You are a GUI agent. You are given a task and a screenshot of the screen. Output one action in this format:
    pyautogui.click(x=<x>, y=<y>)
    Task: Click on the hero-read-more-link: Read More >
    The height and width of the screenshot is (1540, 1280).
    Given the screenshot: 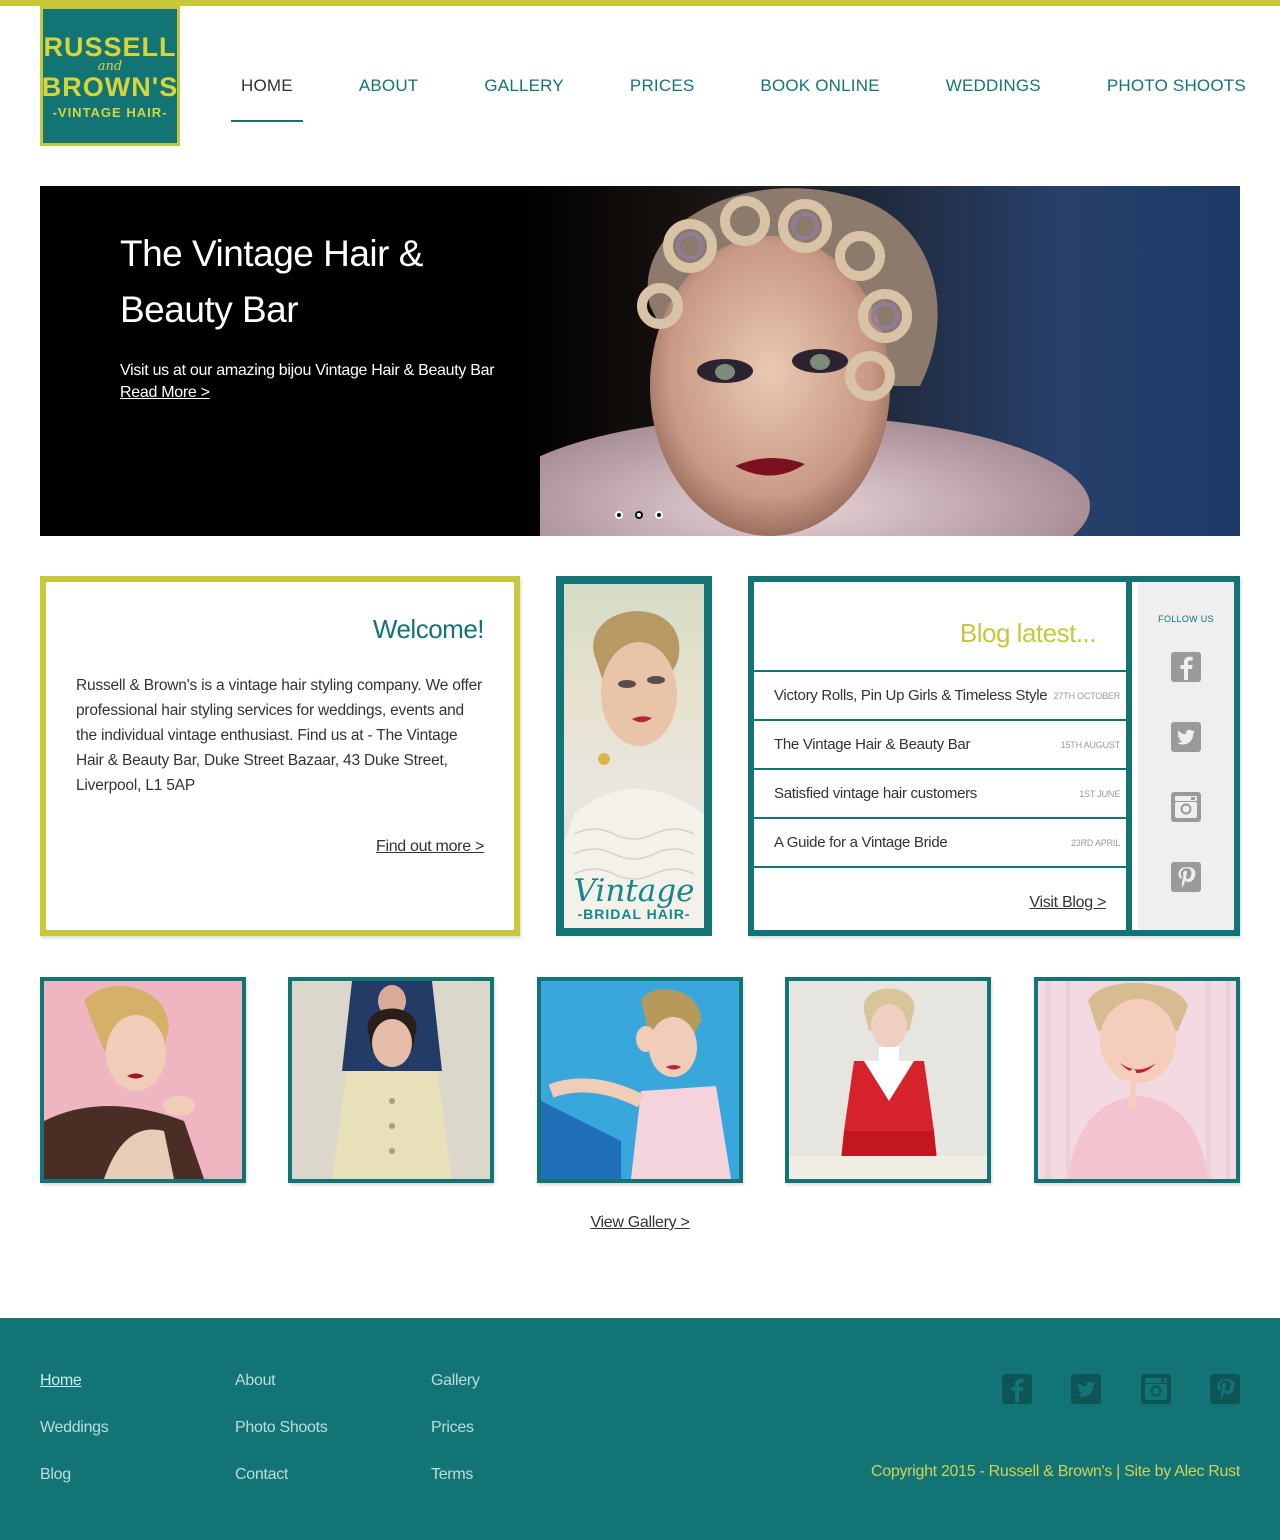 What is the action you would take?
    pyautogui.click(x=165, y=393)
    